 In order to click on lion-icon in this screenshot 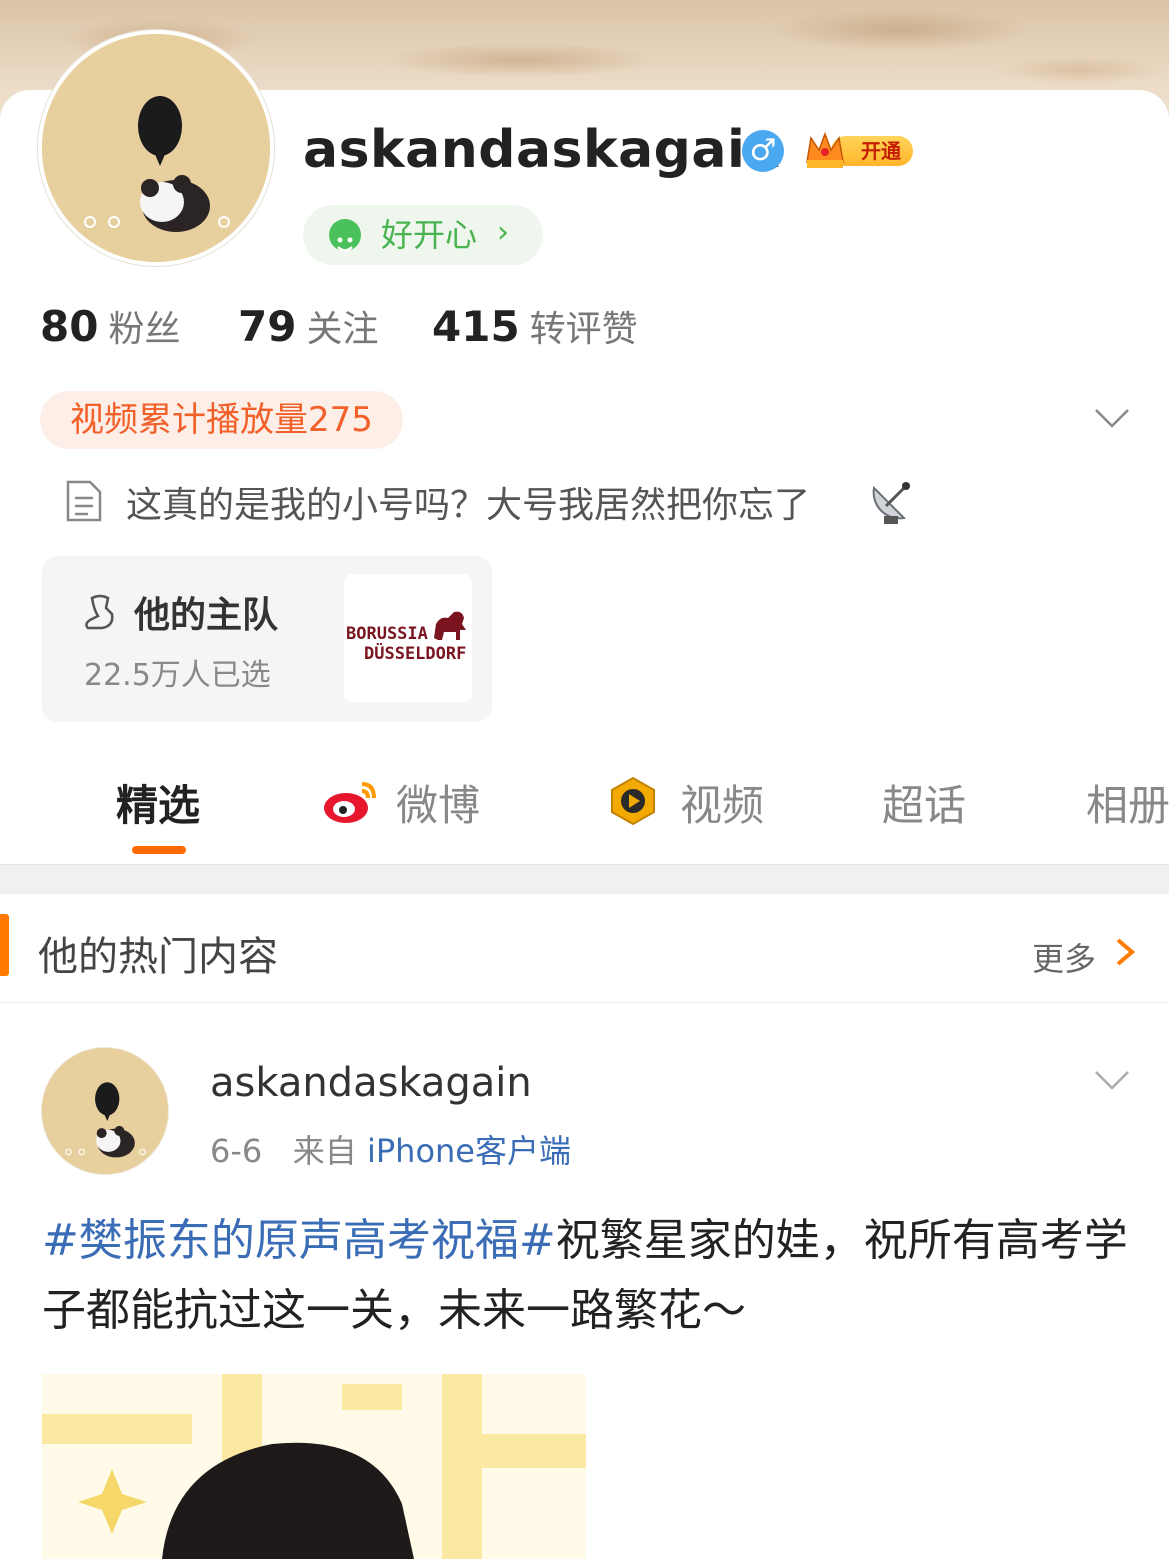, I will do `click(450, 625)`.